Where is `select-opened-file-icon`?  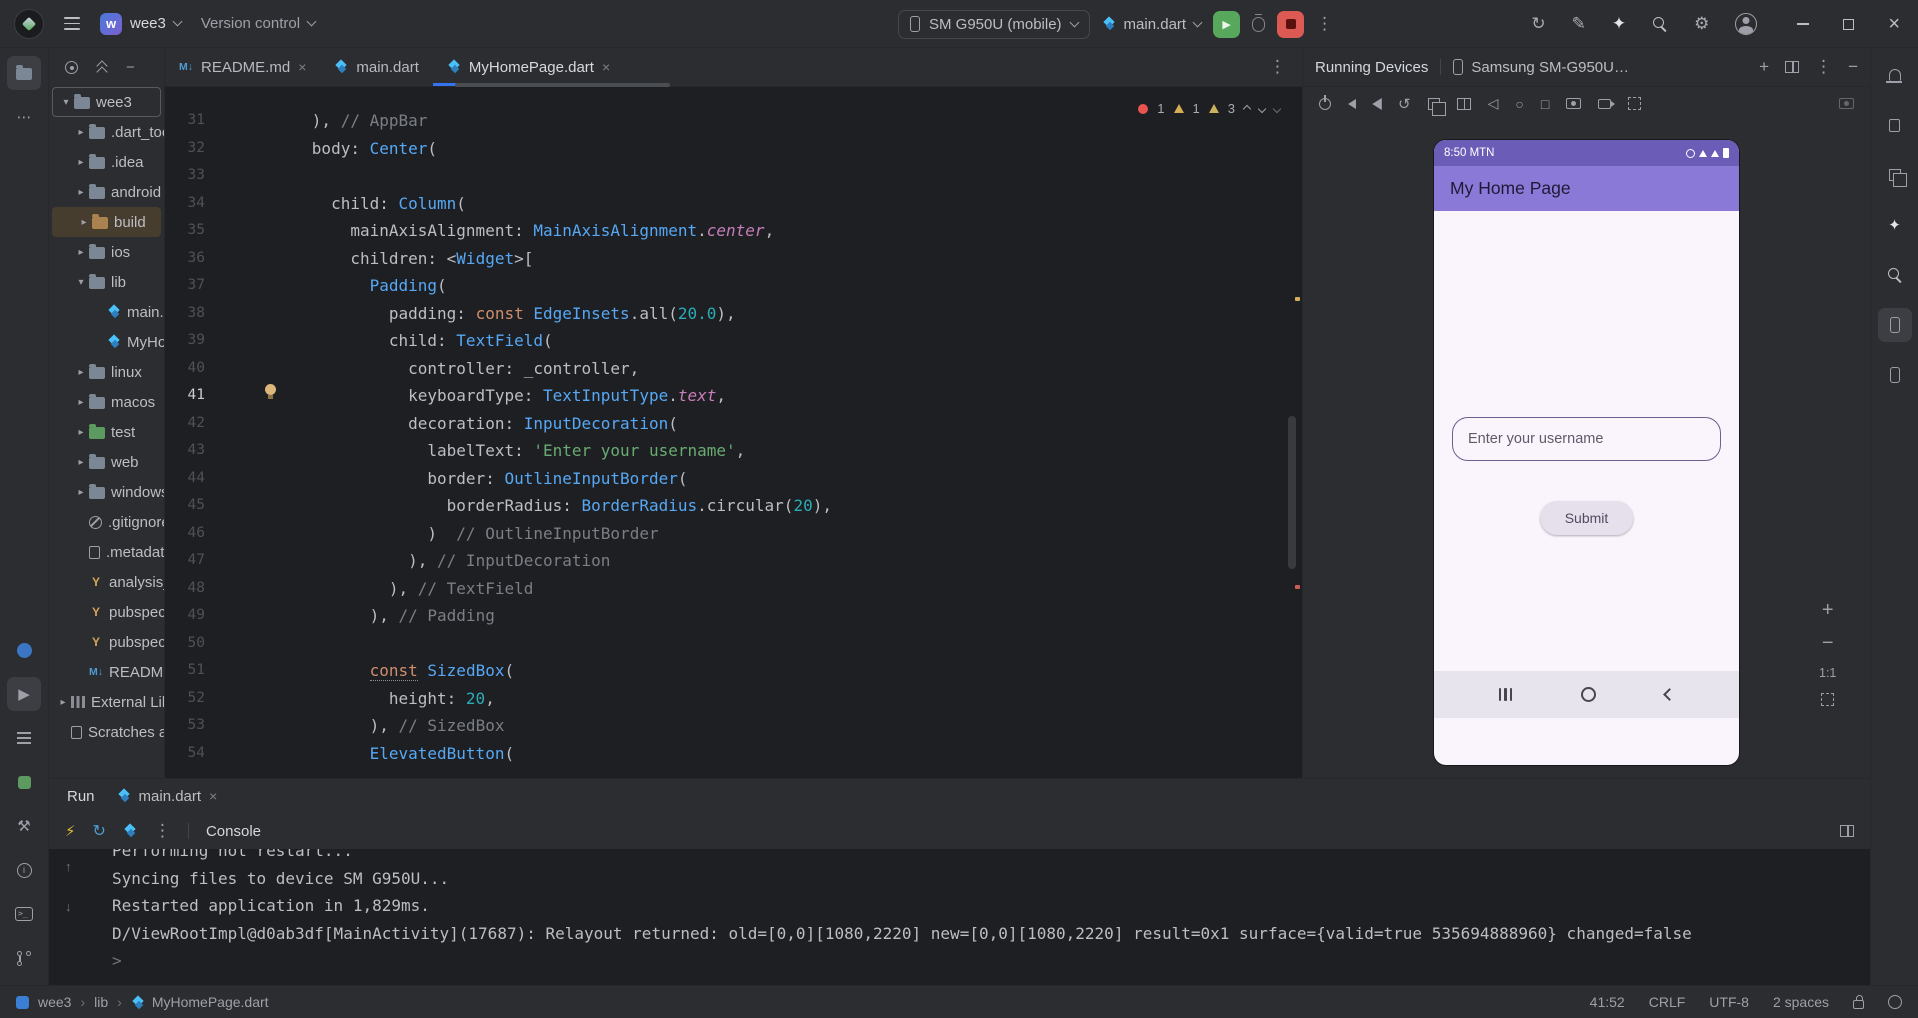 select-opened-file-icon is located at coordinates (71, 67).